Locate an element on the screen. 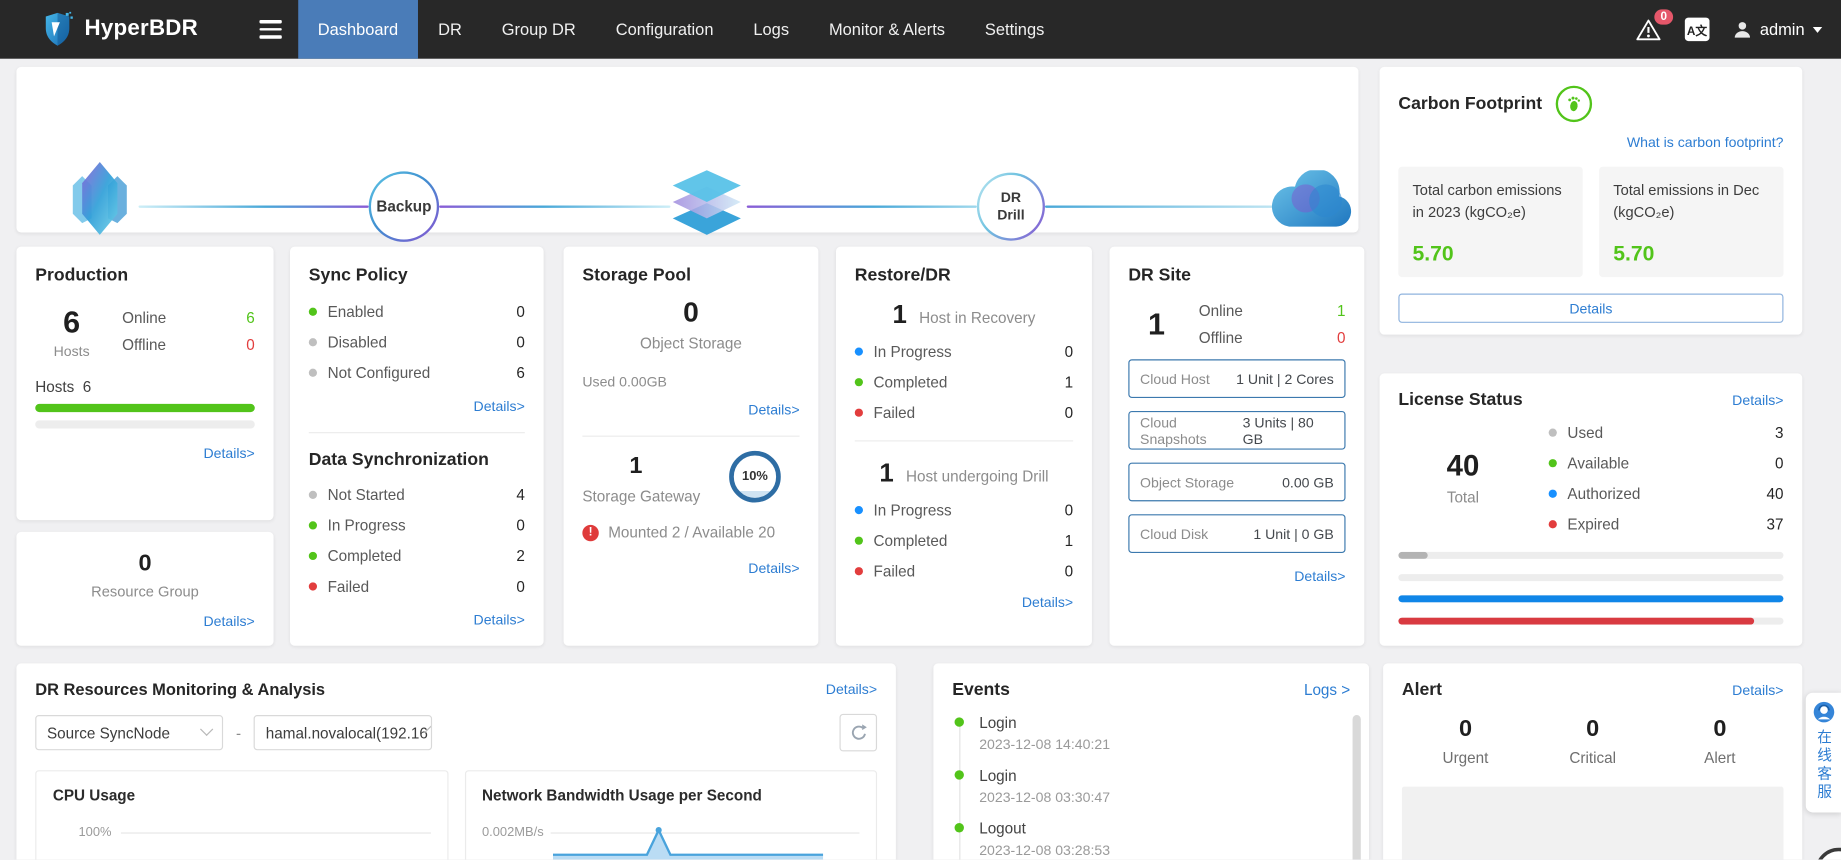 The image size is (1841, 860). dr-site-details-link: Details> is located at coordinates (1319, 576).